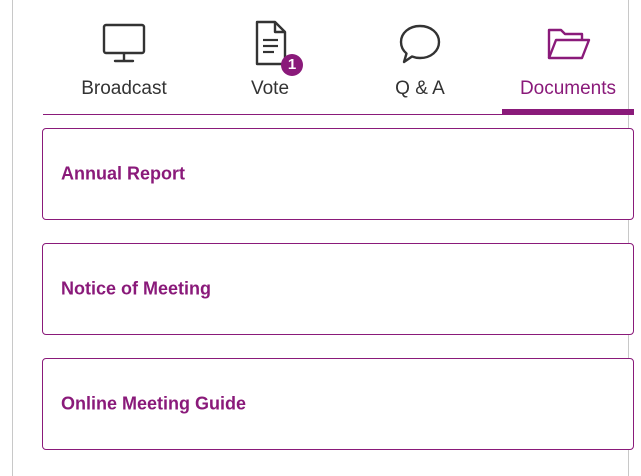 This screenshot has height=476, width=641. I want to click on speech-bubble-icon, so click(420, 44).